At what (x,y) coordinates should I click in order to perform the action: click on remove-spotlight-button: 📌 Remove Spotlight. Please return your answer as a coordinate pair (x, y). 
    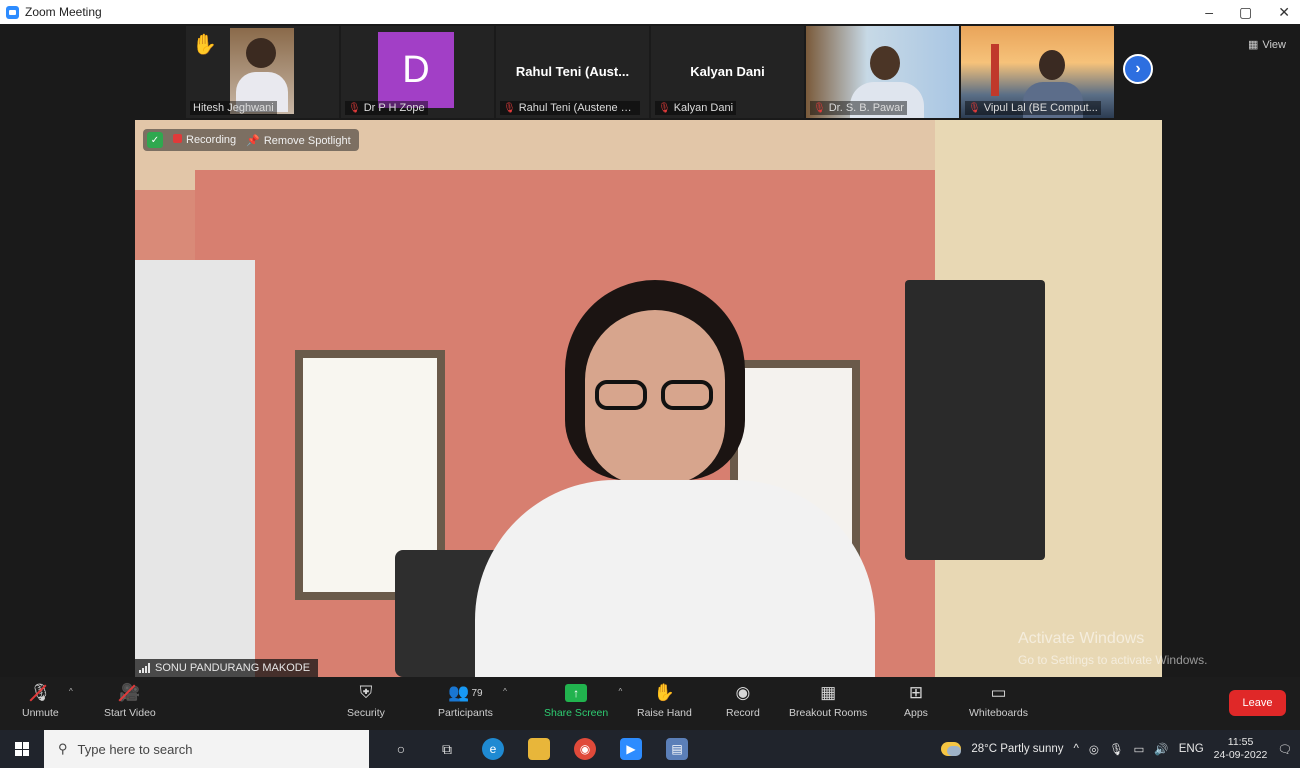
    Looking at the image, I should click on (298, 140).